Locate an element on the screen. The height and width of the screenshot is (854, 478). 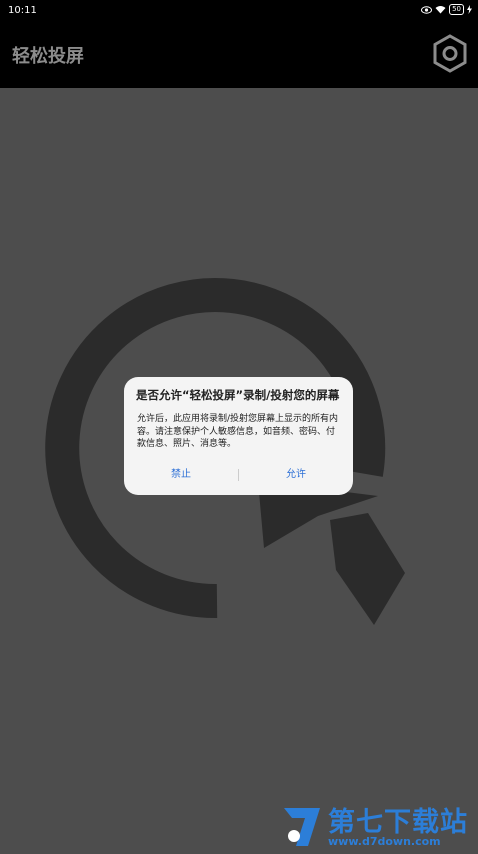
status-icons: 50 is located at coordinates (446, 9).